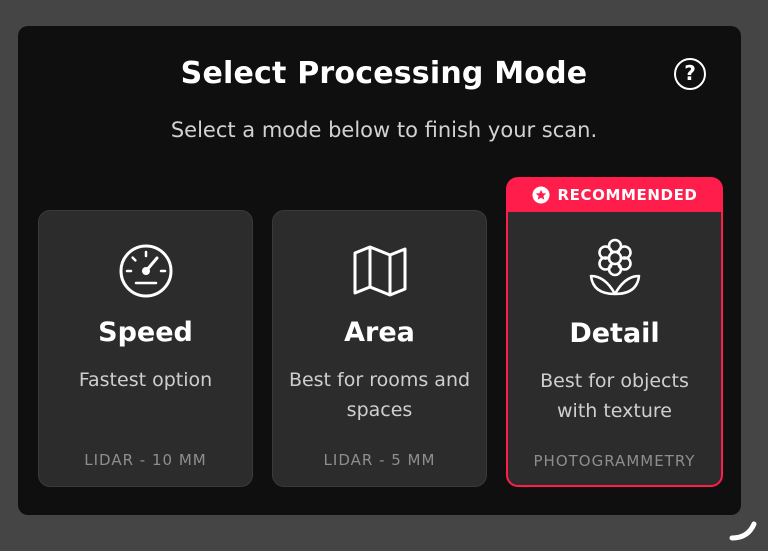 The image size is (768, 551). Describe the element at coordinates (627, 194) in the screenshot. I see `badge-label: RECOMMENDED` at that location.